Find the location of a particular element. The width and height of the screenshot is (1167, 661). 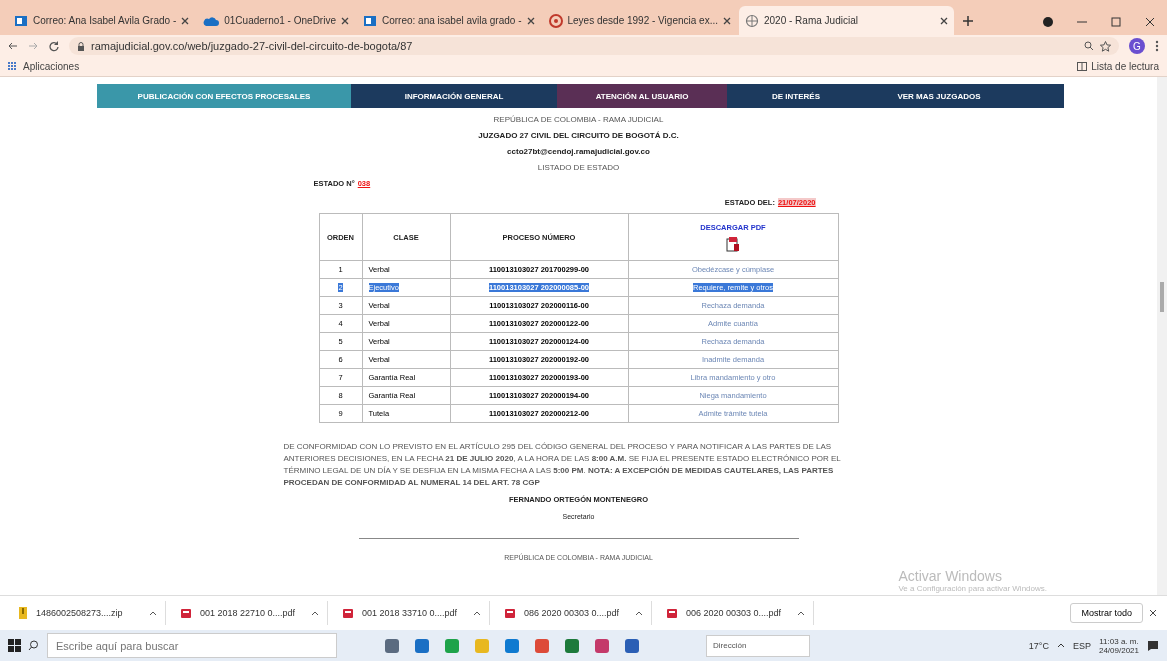

browser-tab: 01Cuaderno1 - OneDrive is located at coordinates (276, 20).